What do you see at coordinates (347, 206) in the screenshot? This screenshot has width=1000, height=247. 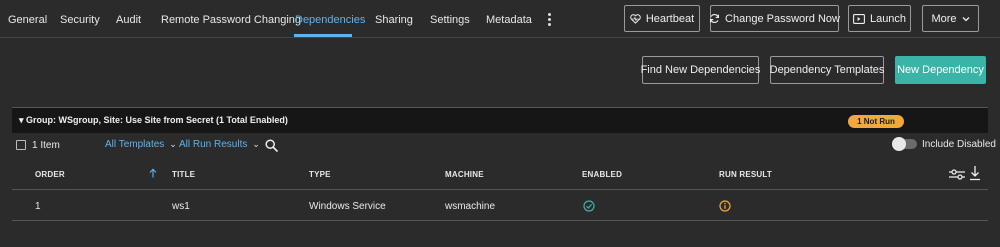 I see `cell-type: Windows Service` at bounding box center [347, 206].